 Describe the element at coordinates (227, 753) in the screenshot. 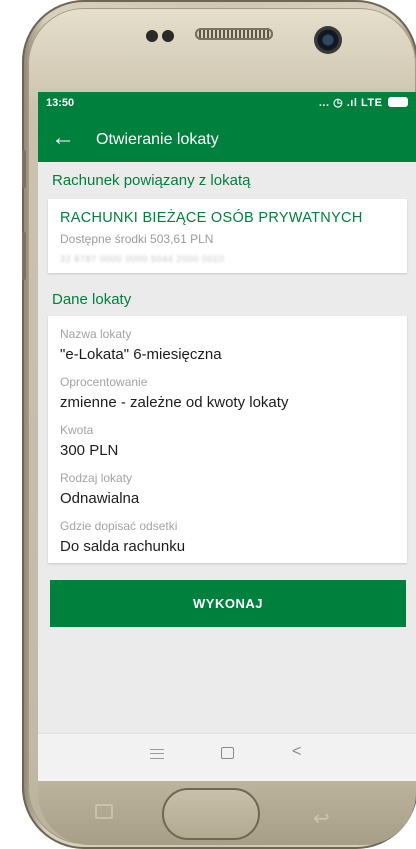

I see `home-square-icon` at that location.